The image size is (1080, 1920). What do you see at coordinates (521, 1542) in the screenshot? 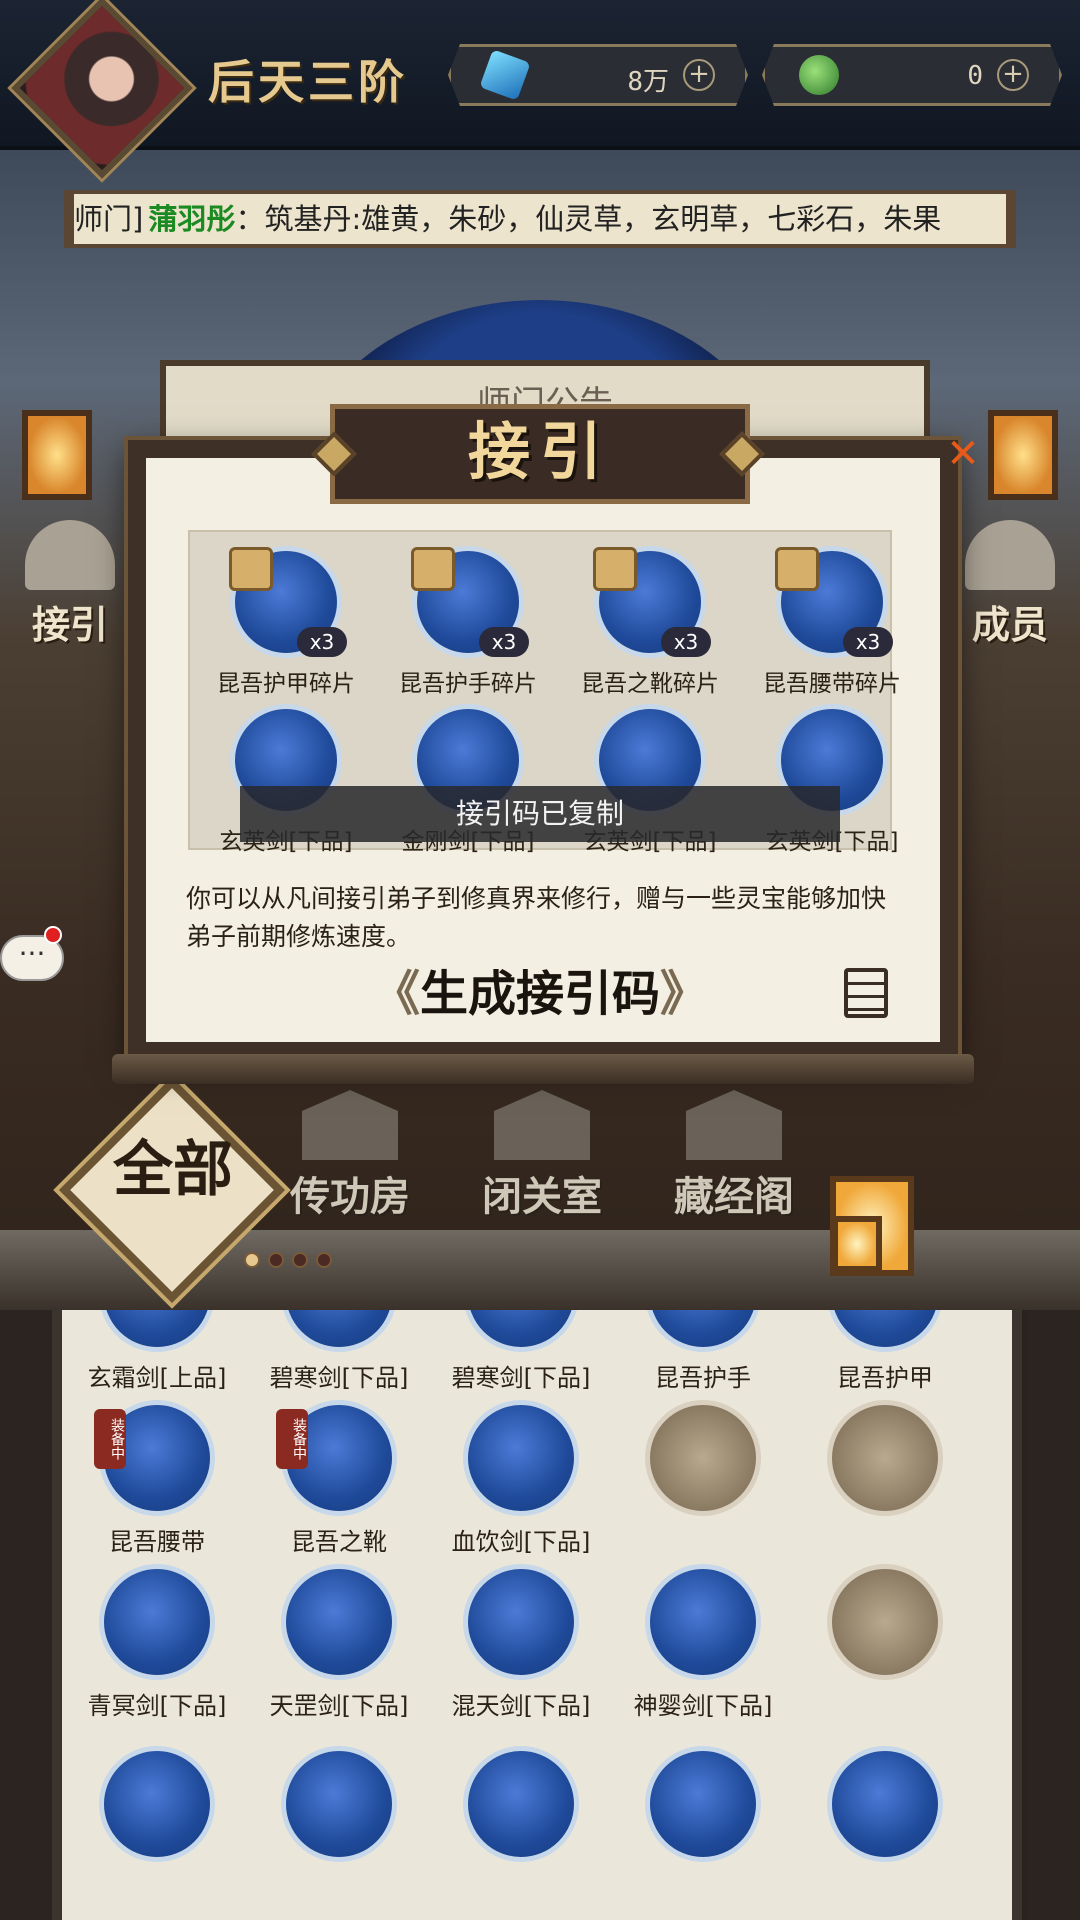
I see `item-name: 血饮剑[下品]` at bounding box center [521, 1542].